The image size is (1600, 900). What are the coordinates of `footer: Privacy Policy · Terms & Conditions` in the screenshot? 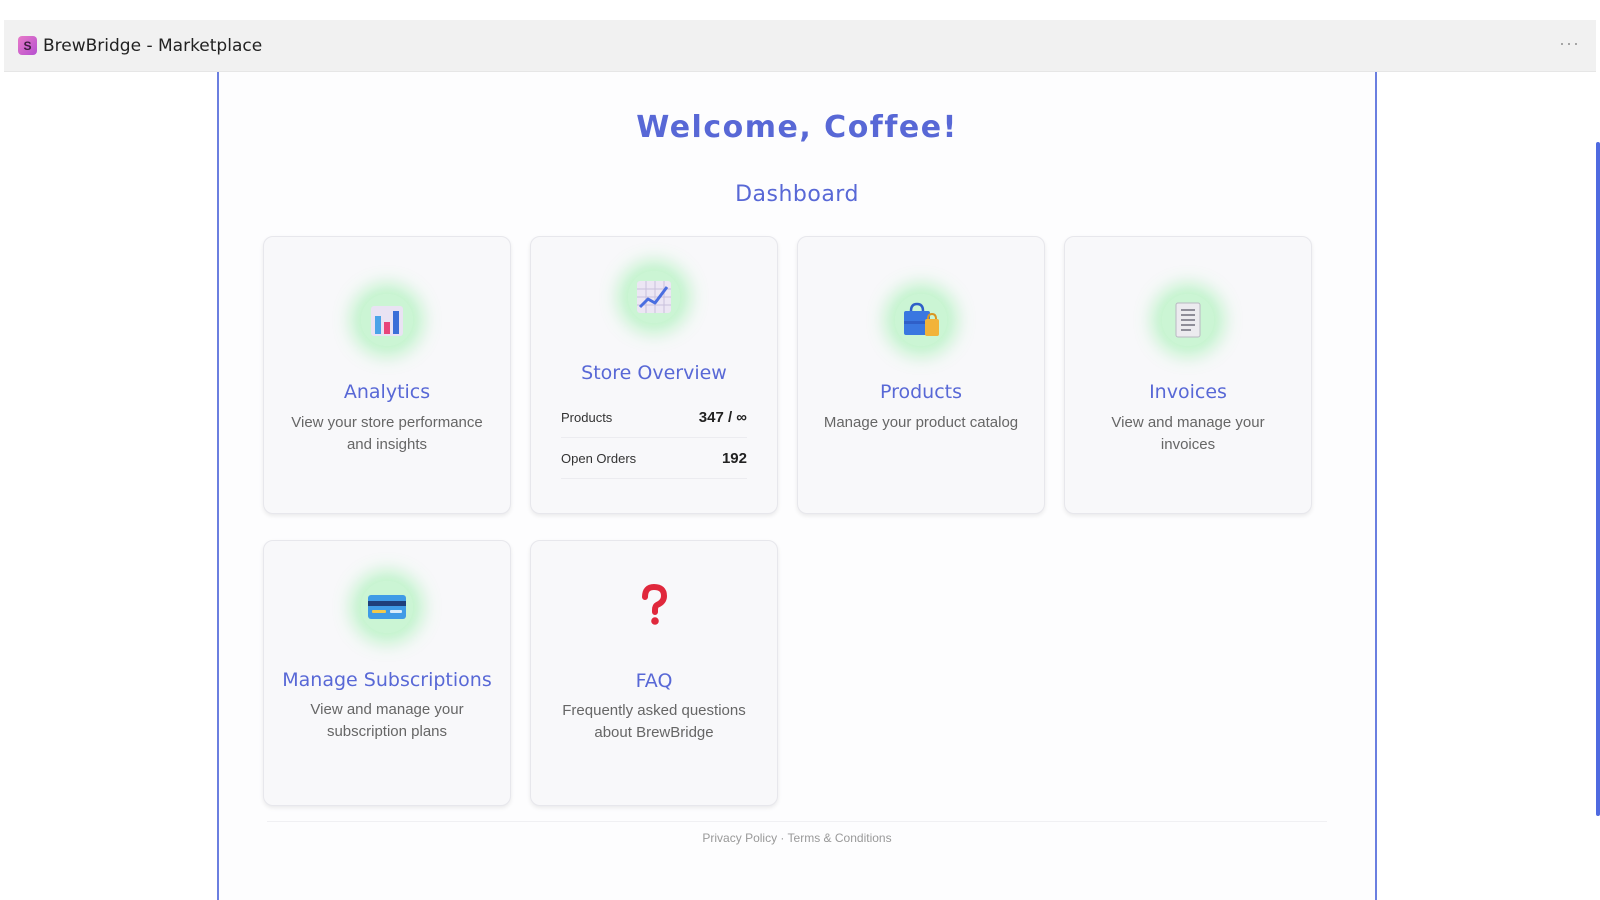 It's located at (797, 838).